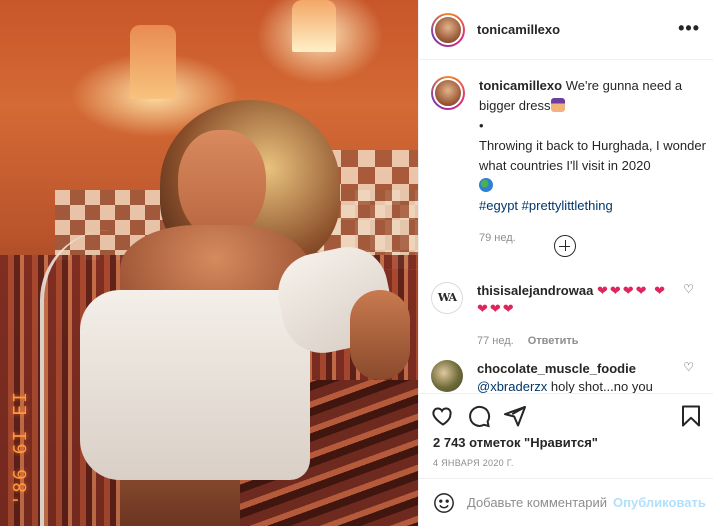  I want to click on photo-date-stamp: '86 6I EI, so click(20, 448).